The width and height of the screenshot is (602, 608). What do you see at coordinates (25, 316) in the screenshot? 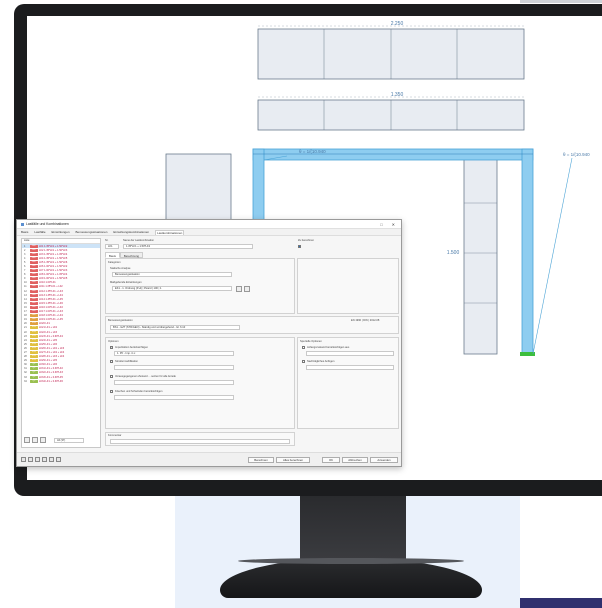
I see `list-item-number: 18` at bounding box center [25, 316].